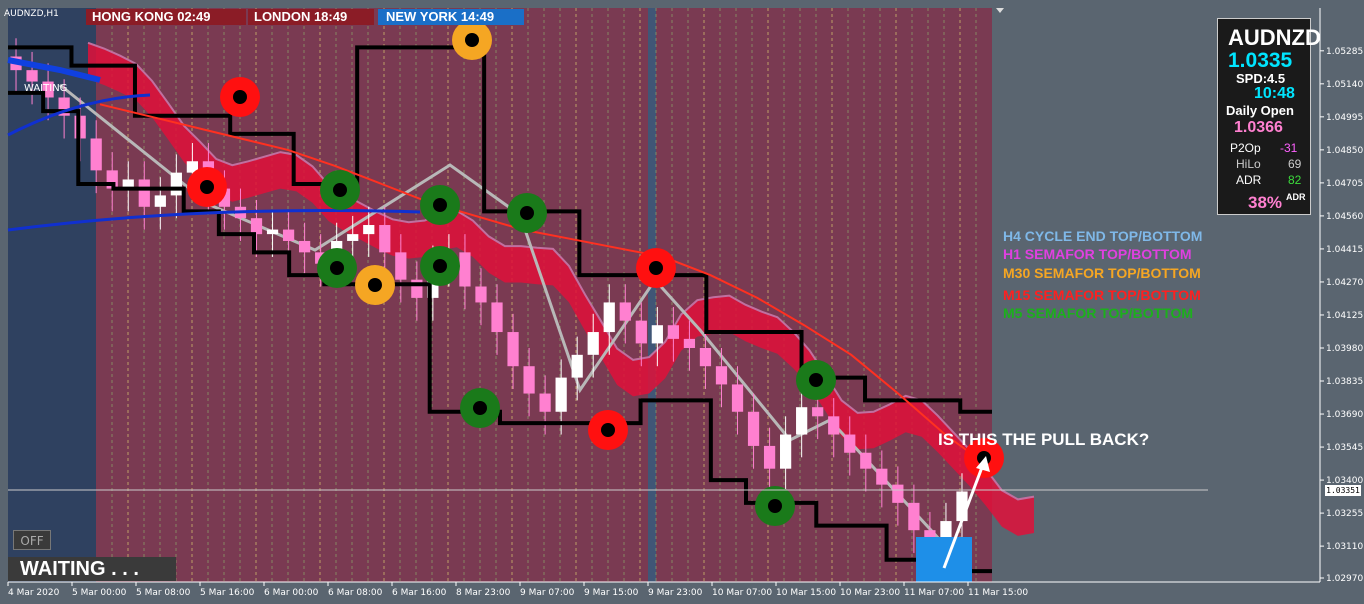 This screenshot has width=1364, height=604. I want to click on y-tick-label: 1.04850, so click(1344, 151).